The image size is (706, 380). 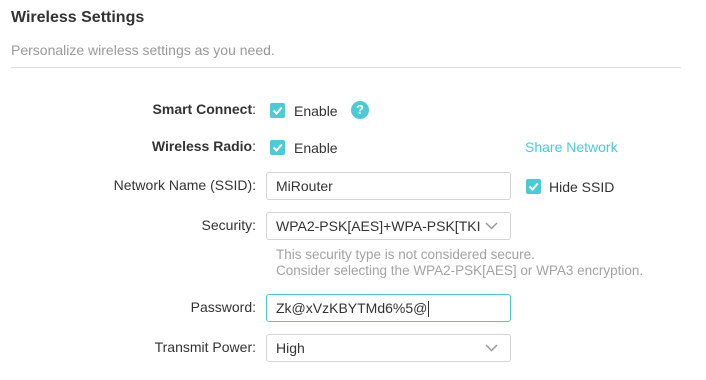 I want to click on password-label: Password:, so click(x=223, y=307).